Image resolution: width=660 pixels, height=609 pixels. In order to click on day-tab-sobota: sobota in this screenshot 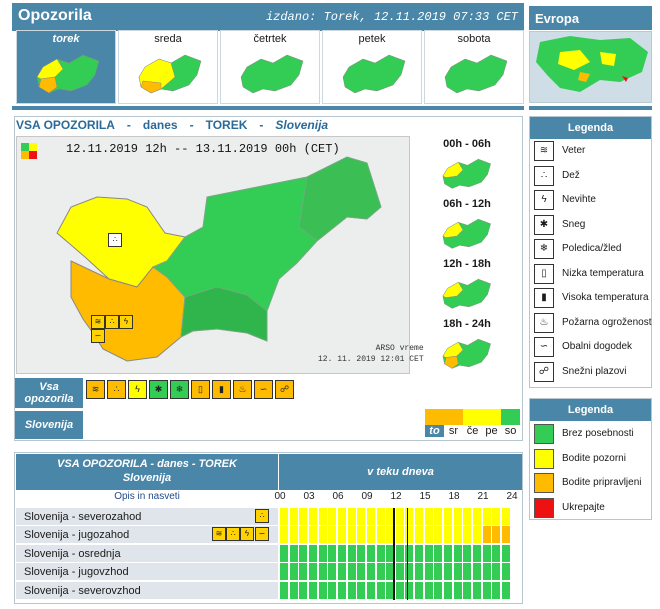, I will do `click(474, 67)`.